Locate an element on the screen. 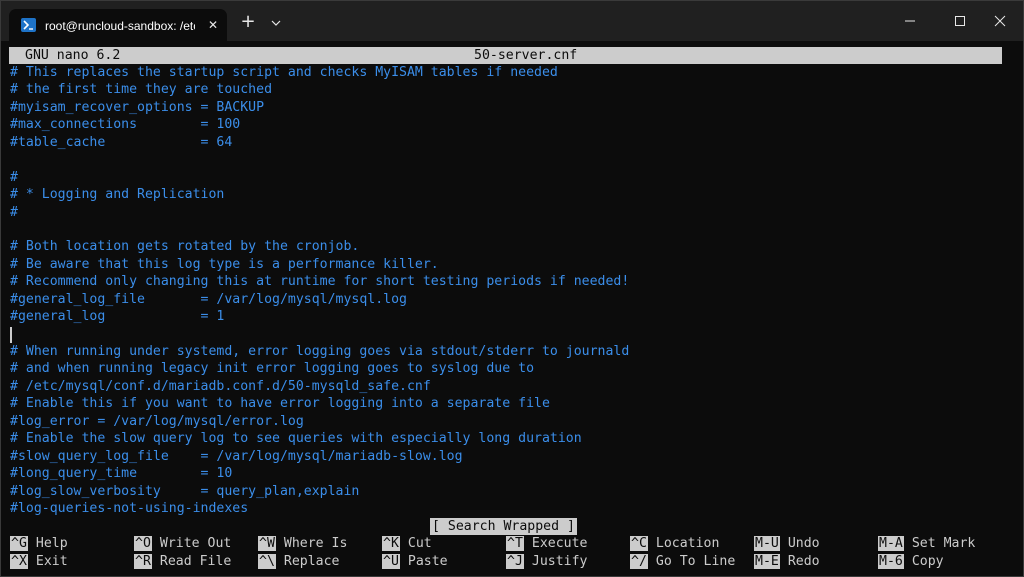 This screenshot has height=577, width=1024. shortcut-label: Replace is located at coordinates (311, 561).